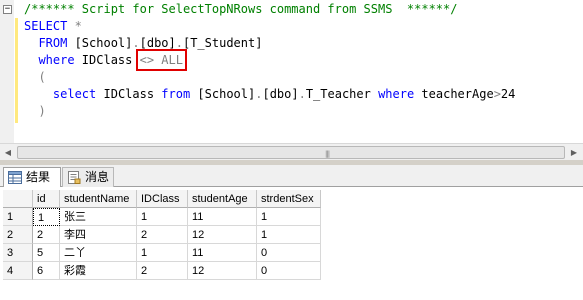 This screenshot has width=583, height=300. What do you see at coordinates (18, 235) in the screenshot?
I see `row-number: 2` at bounding box center [18, 235].